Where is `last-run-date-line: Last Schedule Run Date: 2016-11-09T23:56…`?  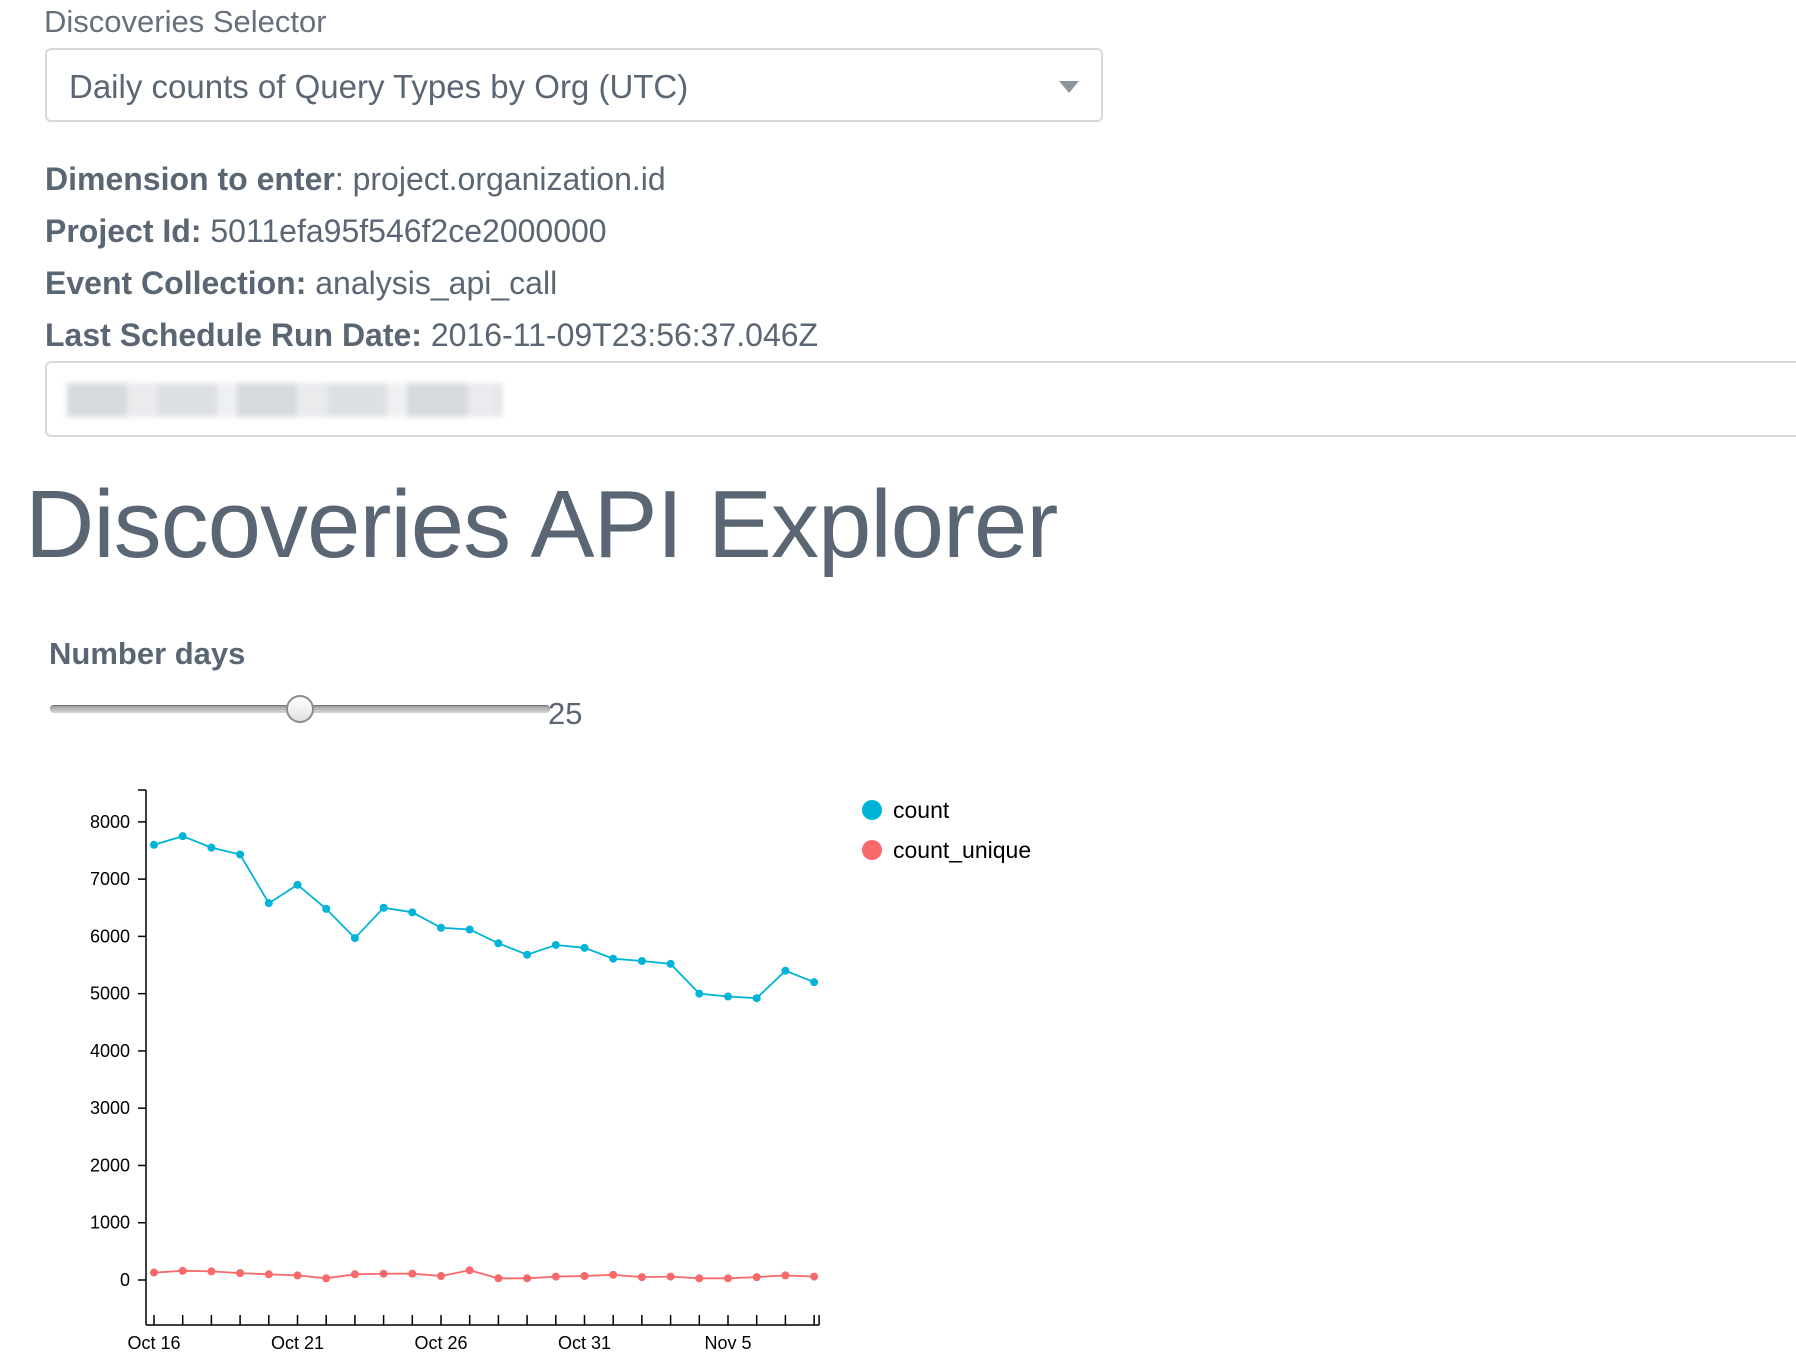 last-run-date-line: Last Schedule Run Date: 2016-11-09T23:56… is located at coordinates (431, 335).